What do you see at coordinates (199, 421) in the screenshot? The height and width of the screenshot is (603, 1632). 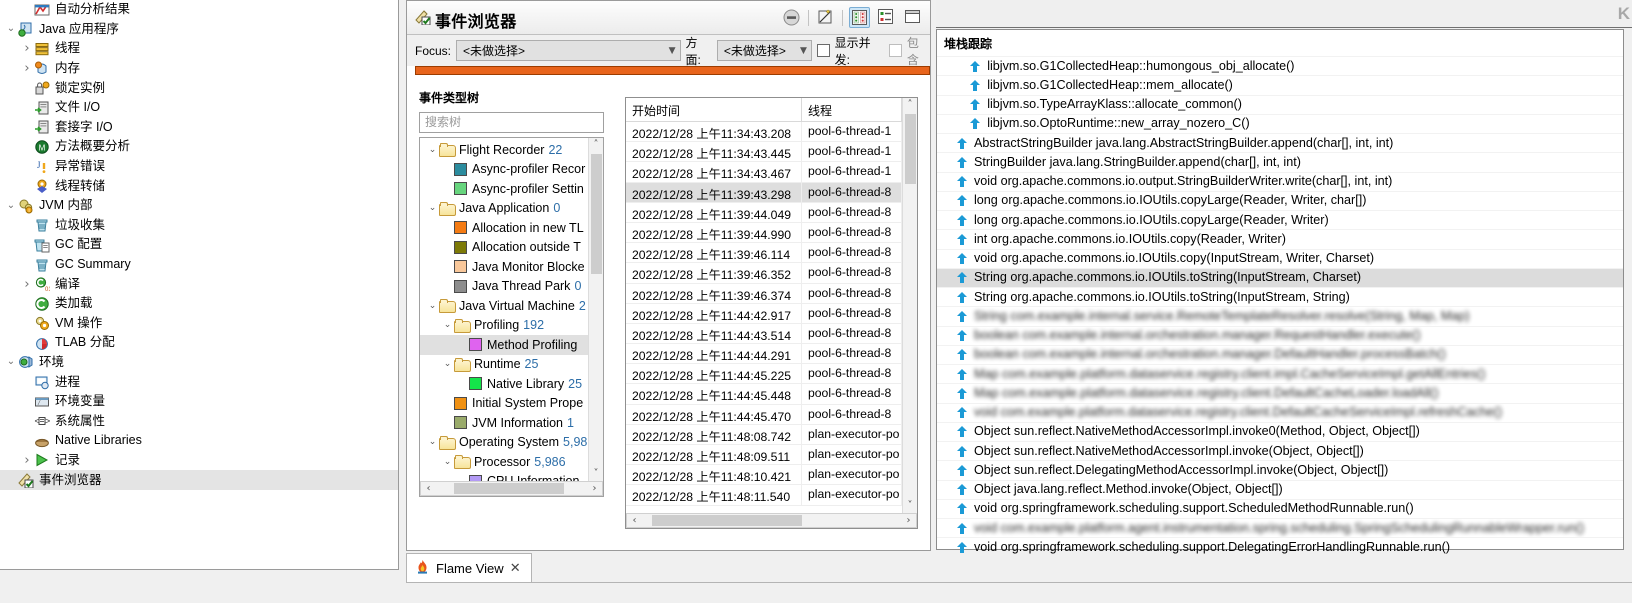 I see `sidebar-item-21: ·<> 系统属性` at bounding box center [199, 421].